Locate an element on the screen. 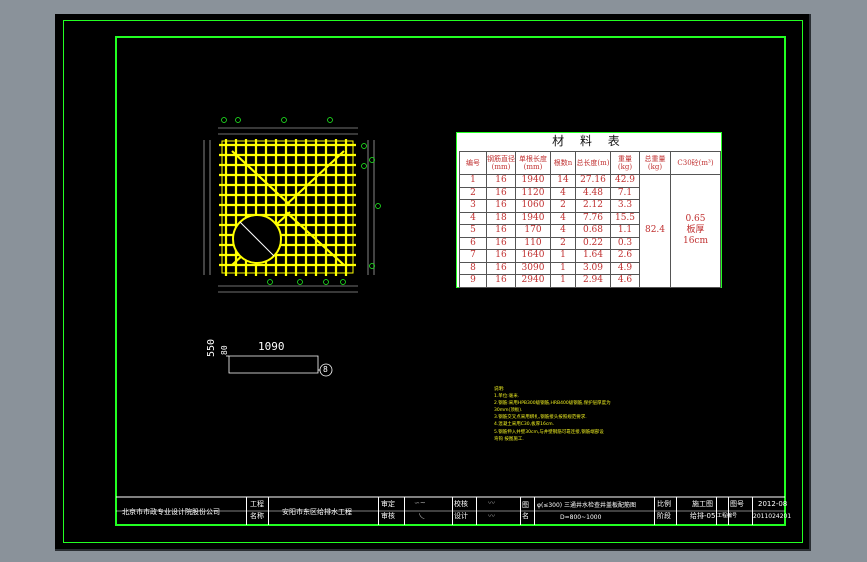  col-header-diameter: 钢筋直径(mm) is located at coordinates (501, 163).